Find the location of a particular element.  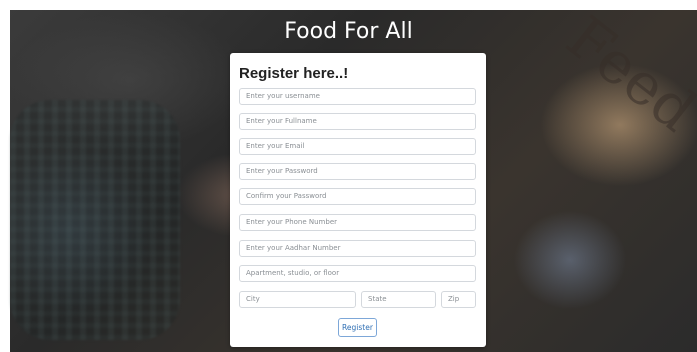

password-input: Enter your Password is located at coordinates (357, 171).